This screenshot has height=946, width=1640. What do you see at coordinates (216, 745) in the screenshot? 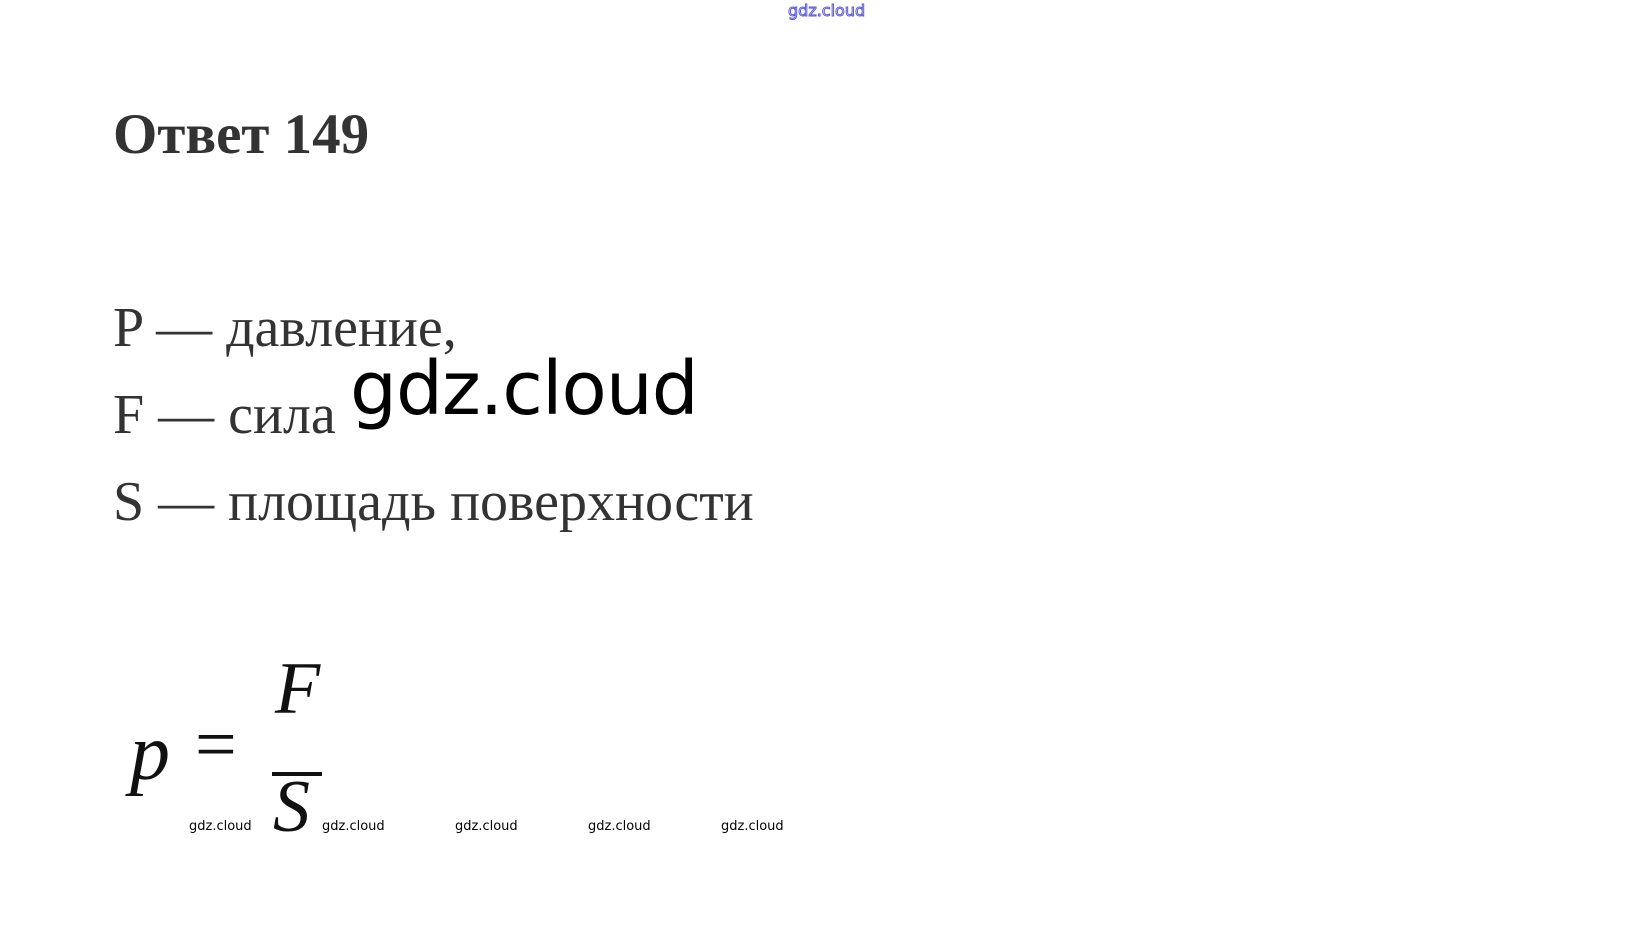
I see `formula-equals: =` at bounding box center [216, 745].